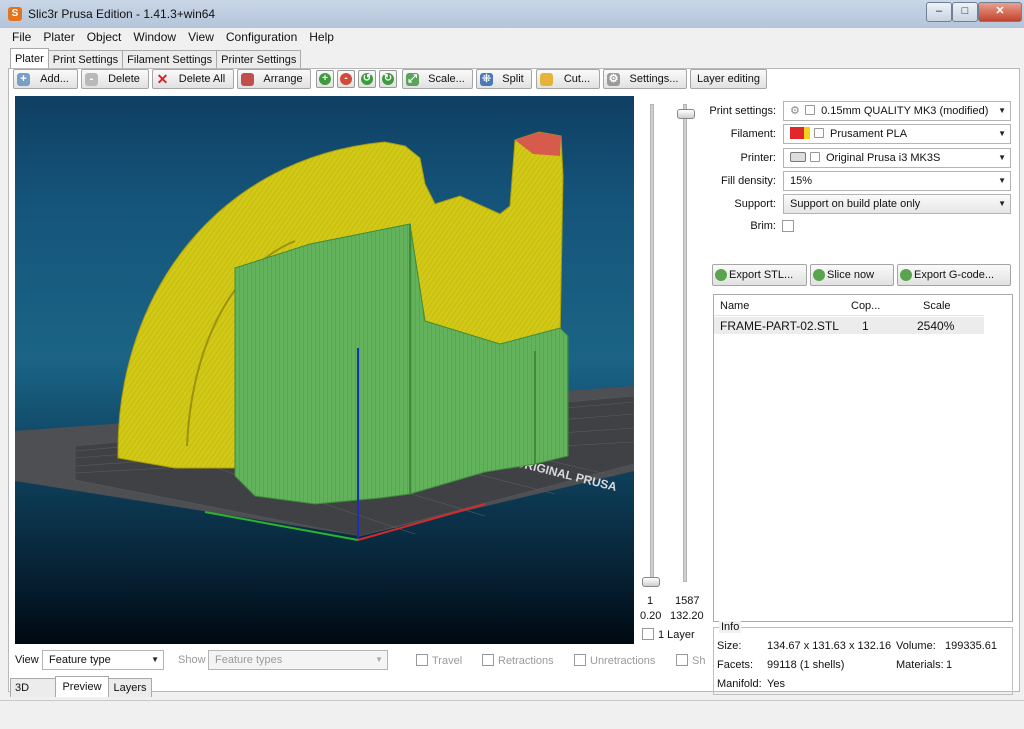  Describe the element at coordinates (734, 306) in the screenshot. I see `column-name: Name` at that location.